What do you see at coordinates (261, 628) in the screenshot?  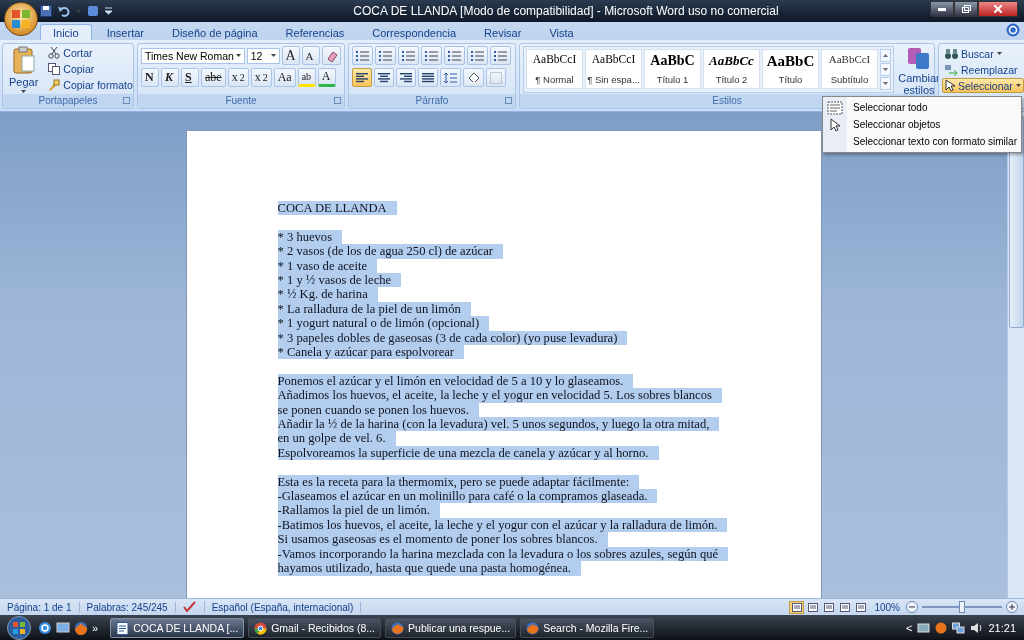 I see `browser-icon` at bounding box center [261, 628].